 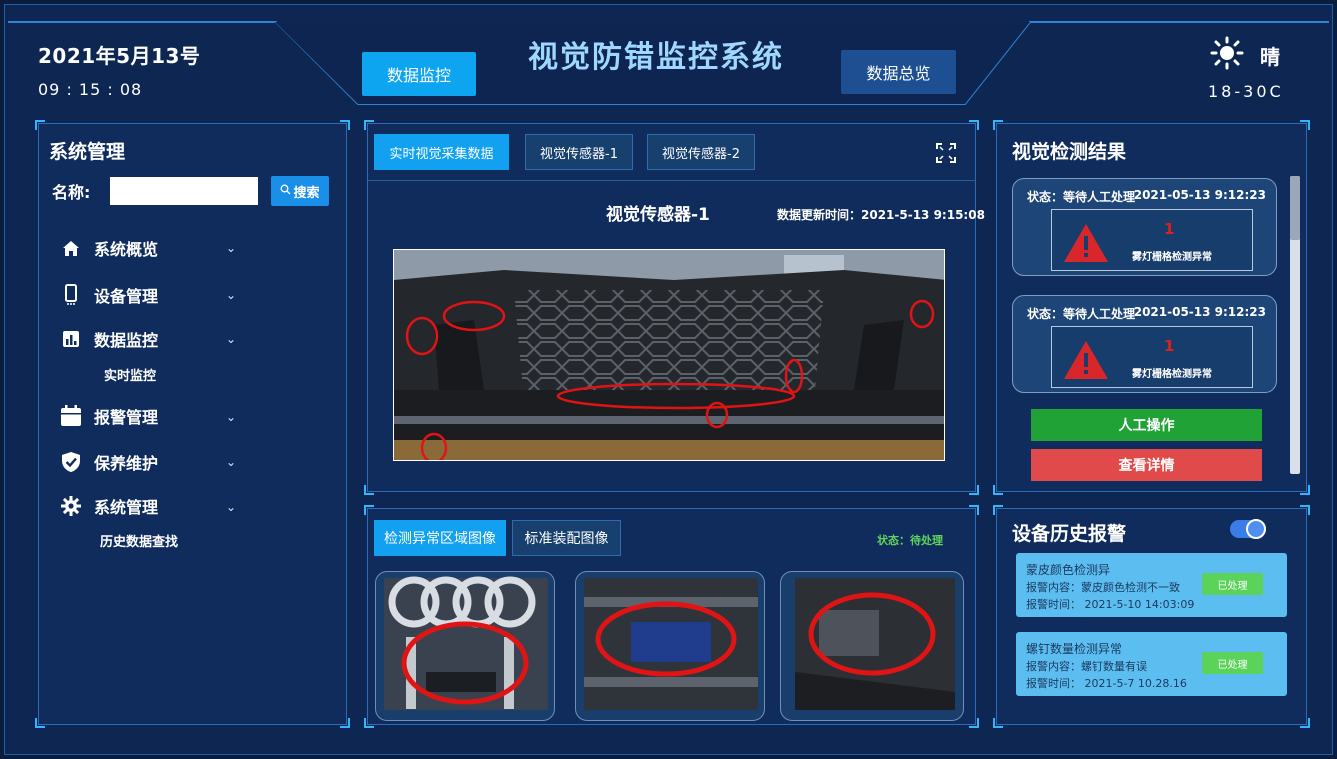 What do you see at coordinates (1068, 570) in the screenshot?
I see `history-card-title: 蒙皮颜色检测异` at bounding box center [1068, 570].